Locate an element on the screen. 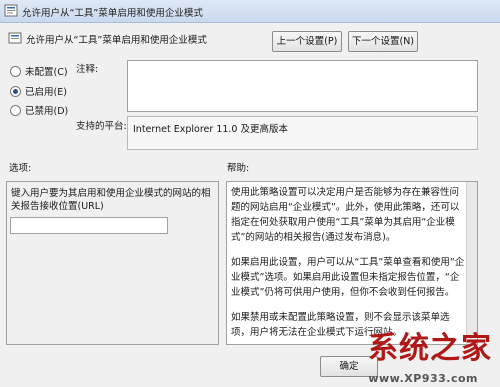  previous-setting-button: 上一个设置(P) is located at coordinates (307, 41).